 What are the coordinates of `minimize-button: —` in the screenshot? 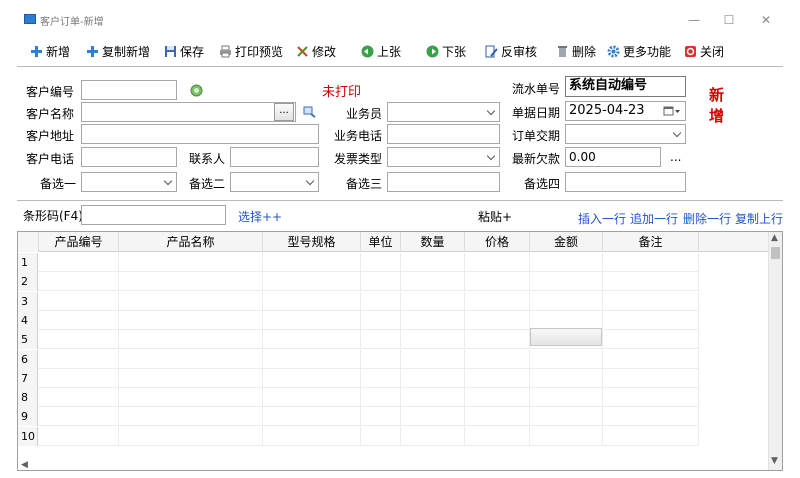 It's located at (694, 20).